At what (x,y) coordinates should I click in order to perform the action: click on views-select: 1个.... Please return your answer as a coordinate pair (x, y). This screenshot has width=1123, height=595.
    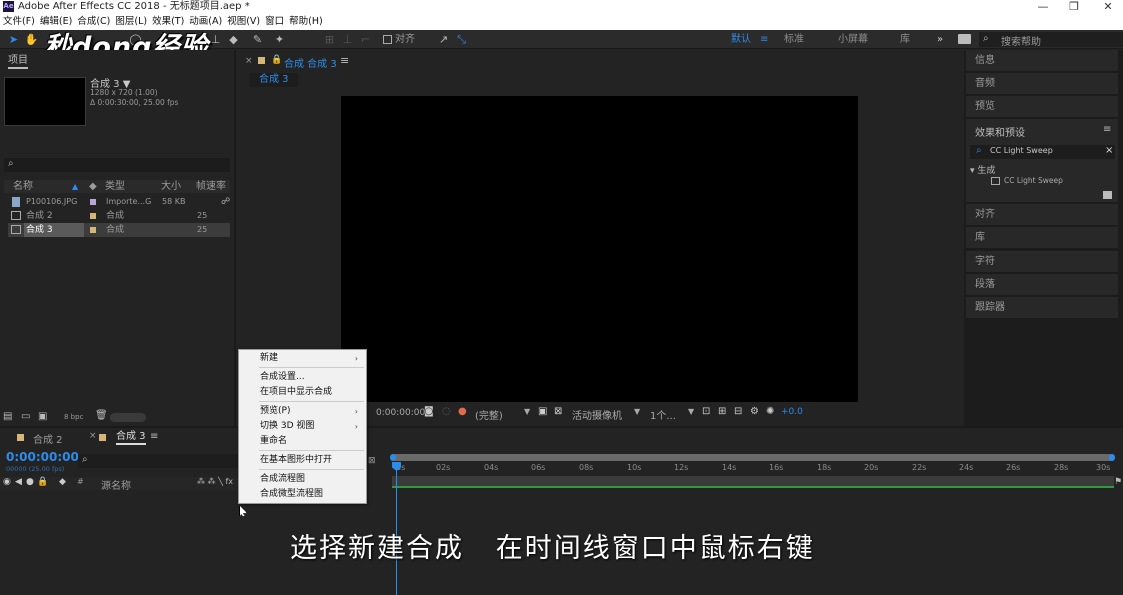
    Looking at the image, I should click on (663, 414).